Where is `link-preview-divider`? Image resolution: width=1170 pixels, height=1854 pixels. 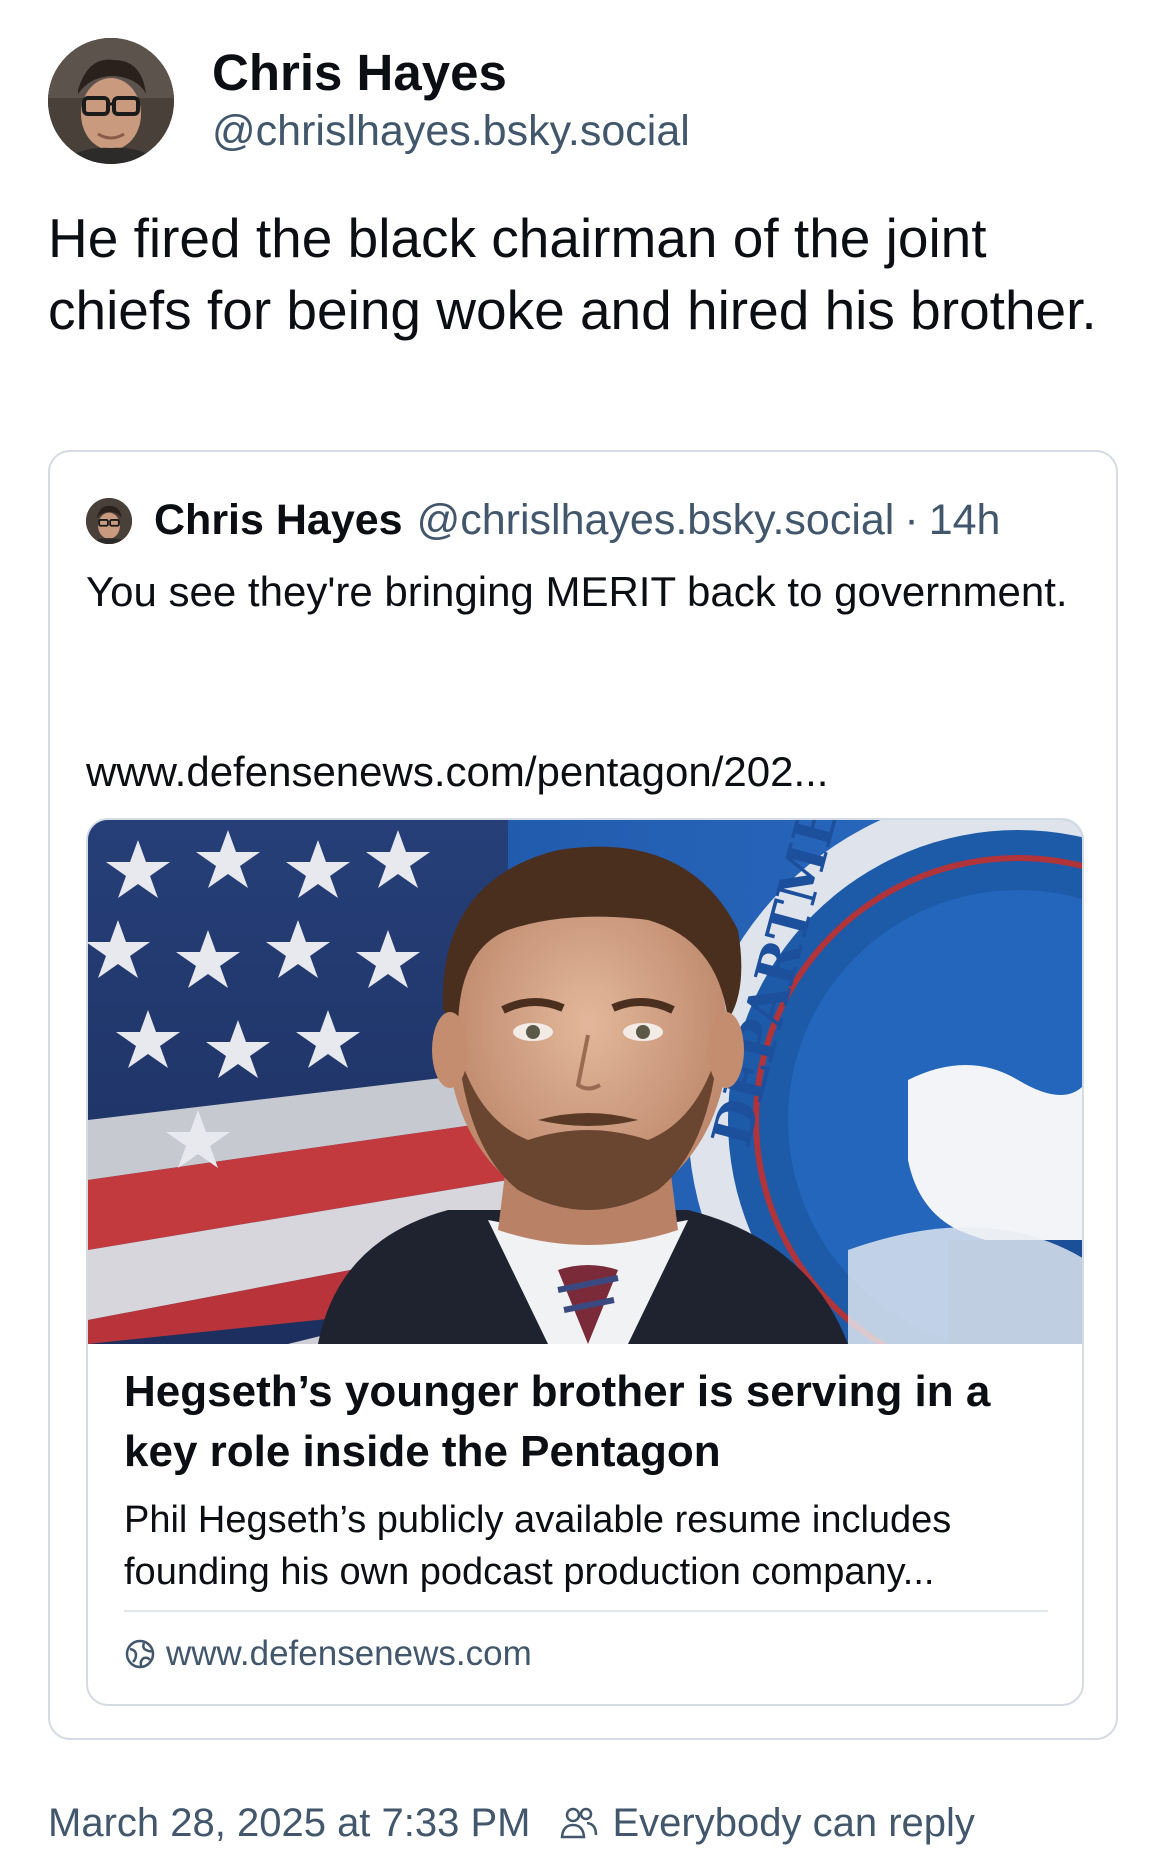 link-preview-divider is located at coordinates (586, 1611).